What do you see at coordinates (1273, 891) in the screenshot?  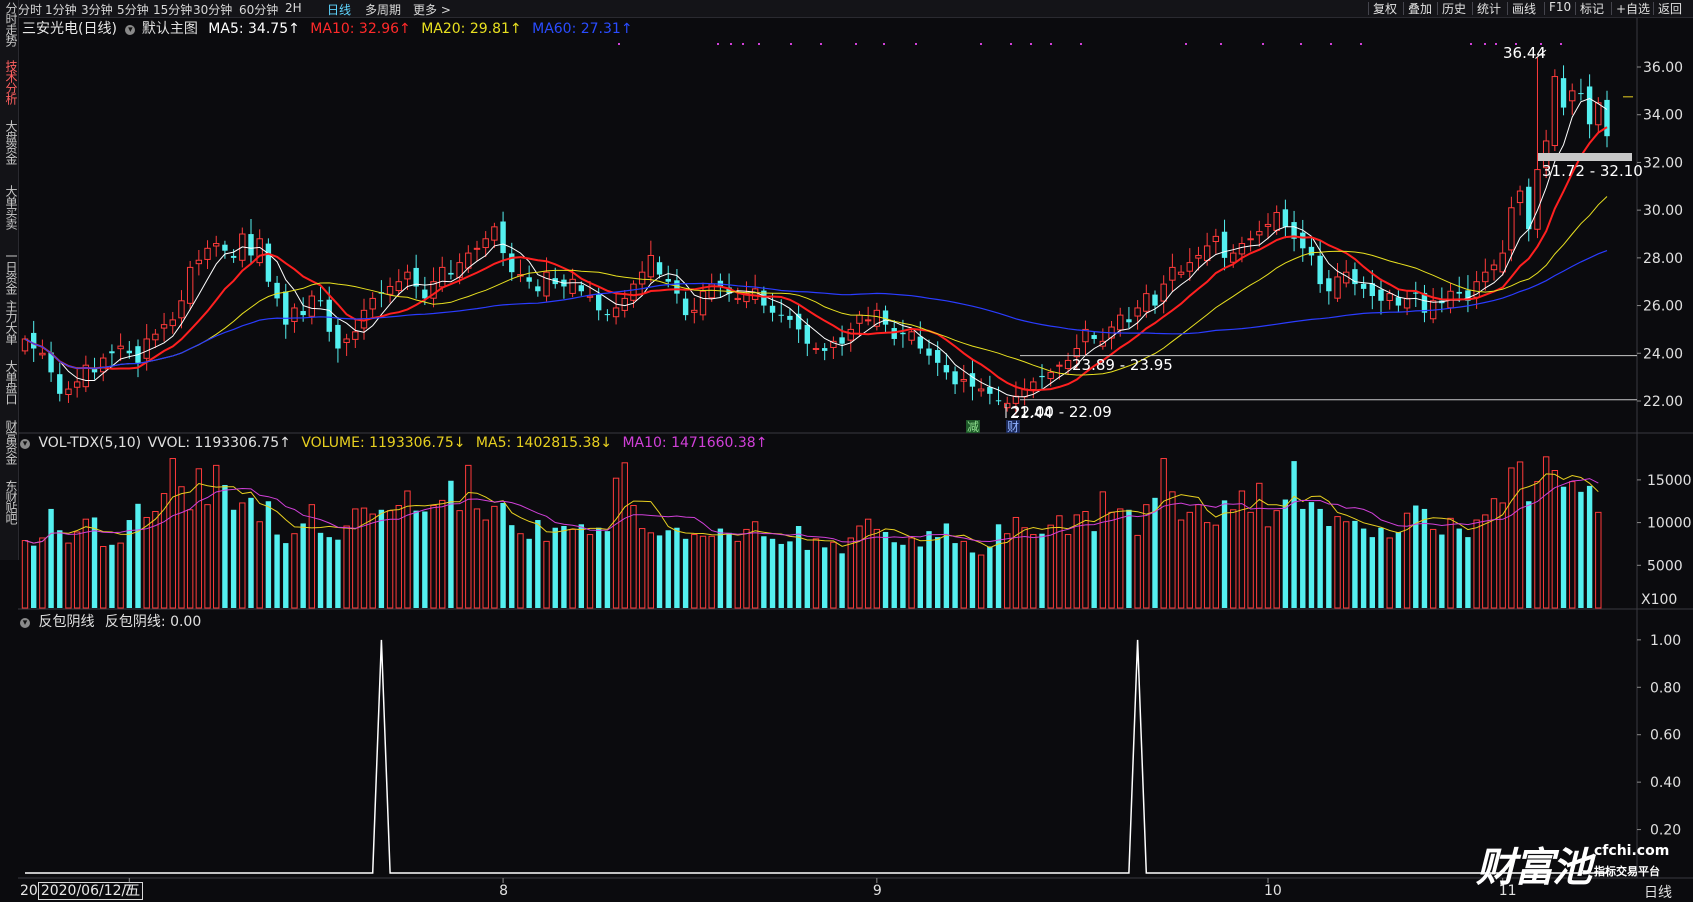 I see `x-tick-label: 10` at bounding box center [1273, 891].